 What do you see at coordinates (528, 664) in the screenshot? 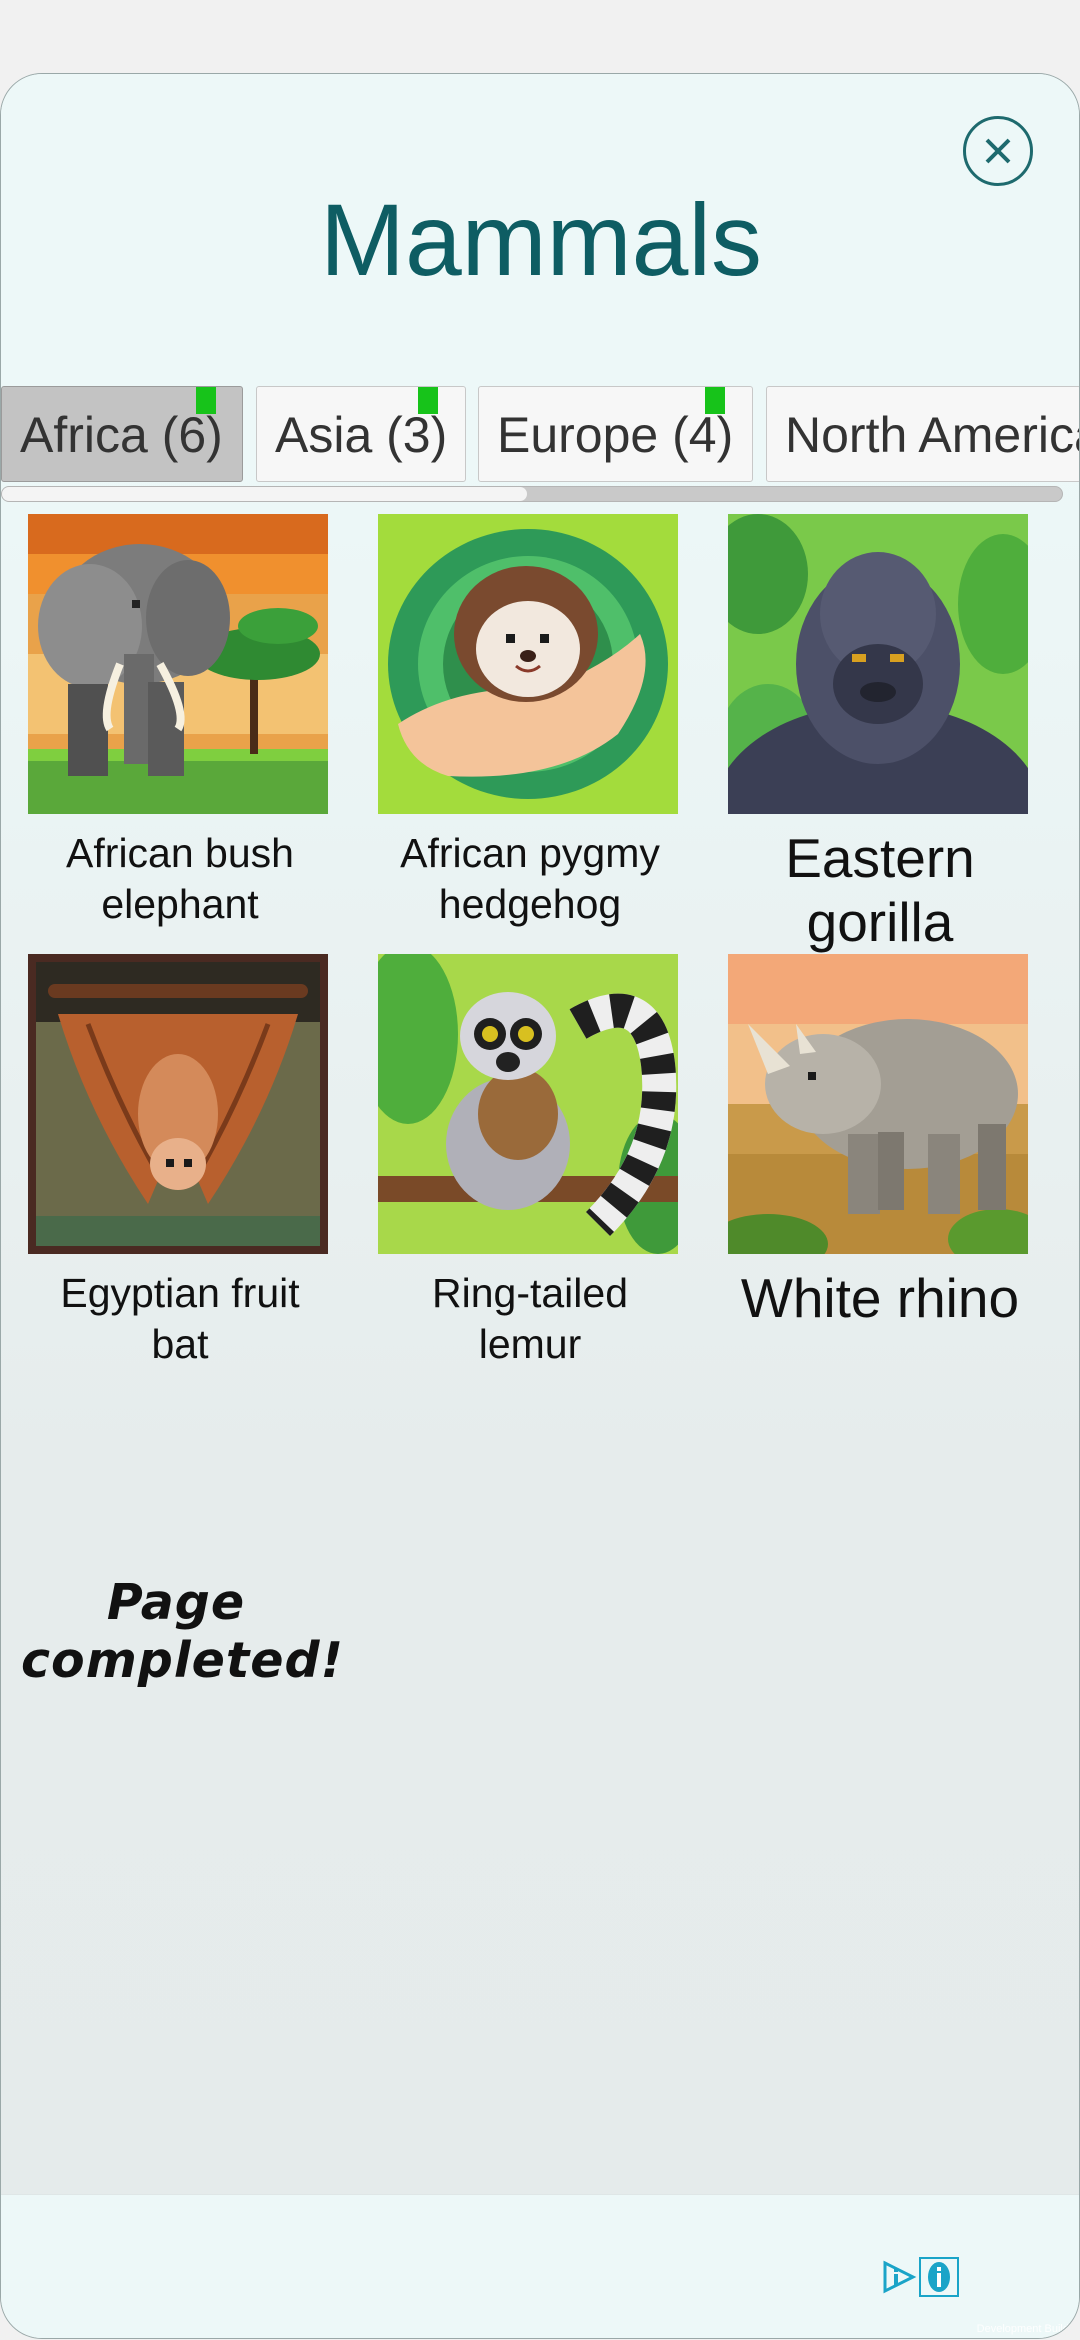
I see `hedgehog-pixel-art` at bounding box center [528, 664].